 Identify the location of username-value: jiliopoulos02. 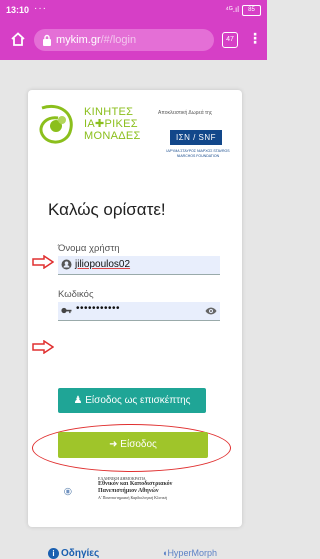
(103, 264).